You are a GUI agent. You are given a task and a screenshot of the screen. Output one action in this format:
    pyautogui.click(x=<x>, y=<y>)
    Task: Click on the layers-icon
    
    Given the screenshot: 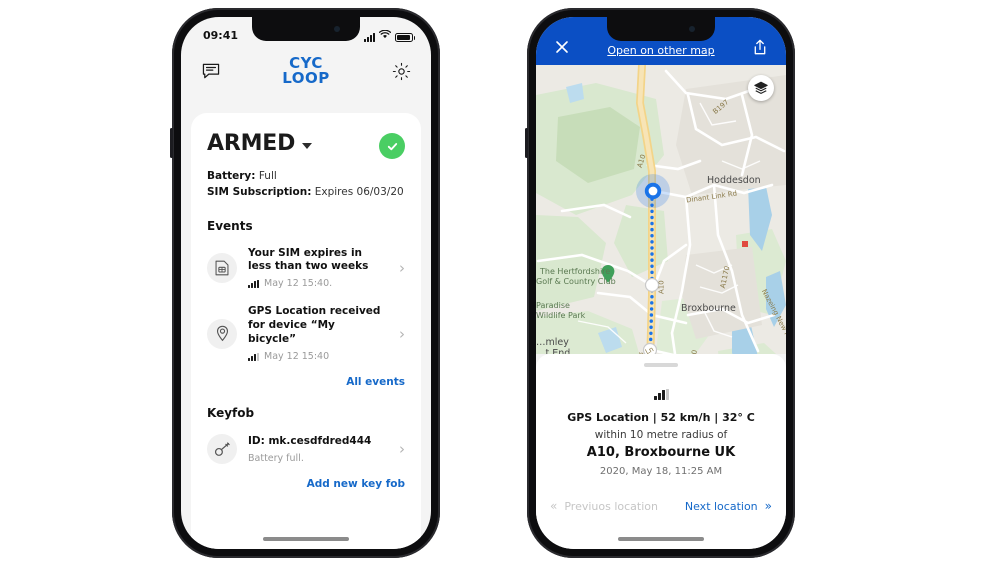 What is the action you would take?
    pyautogui.click(x=761, y=88)
    